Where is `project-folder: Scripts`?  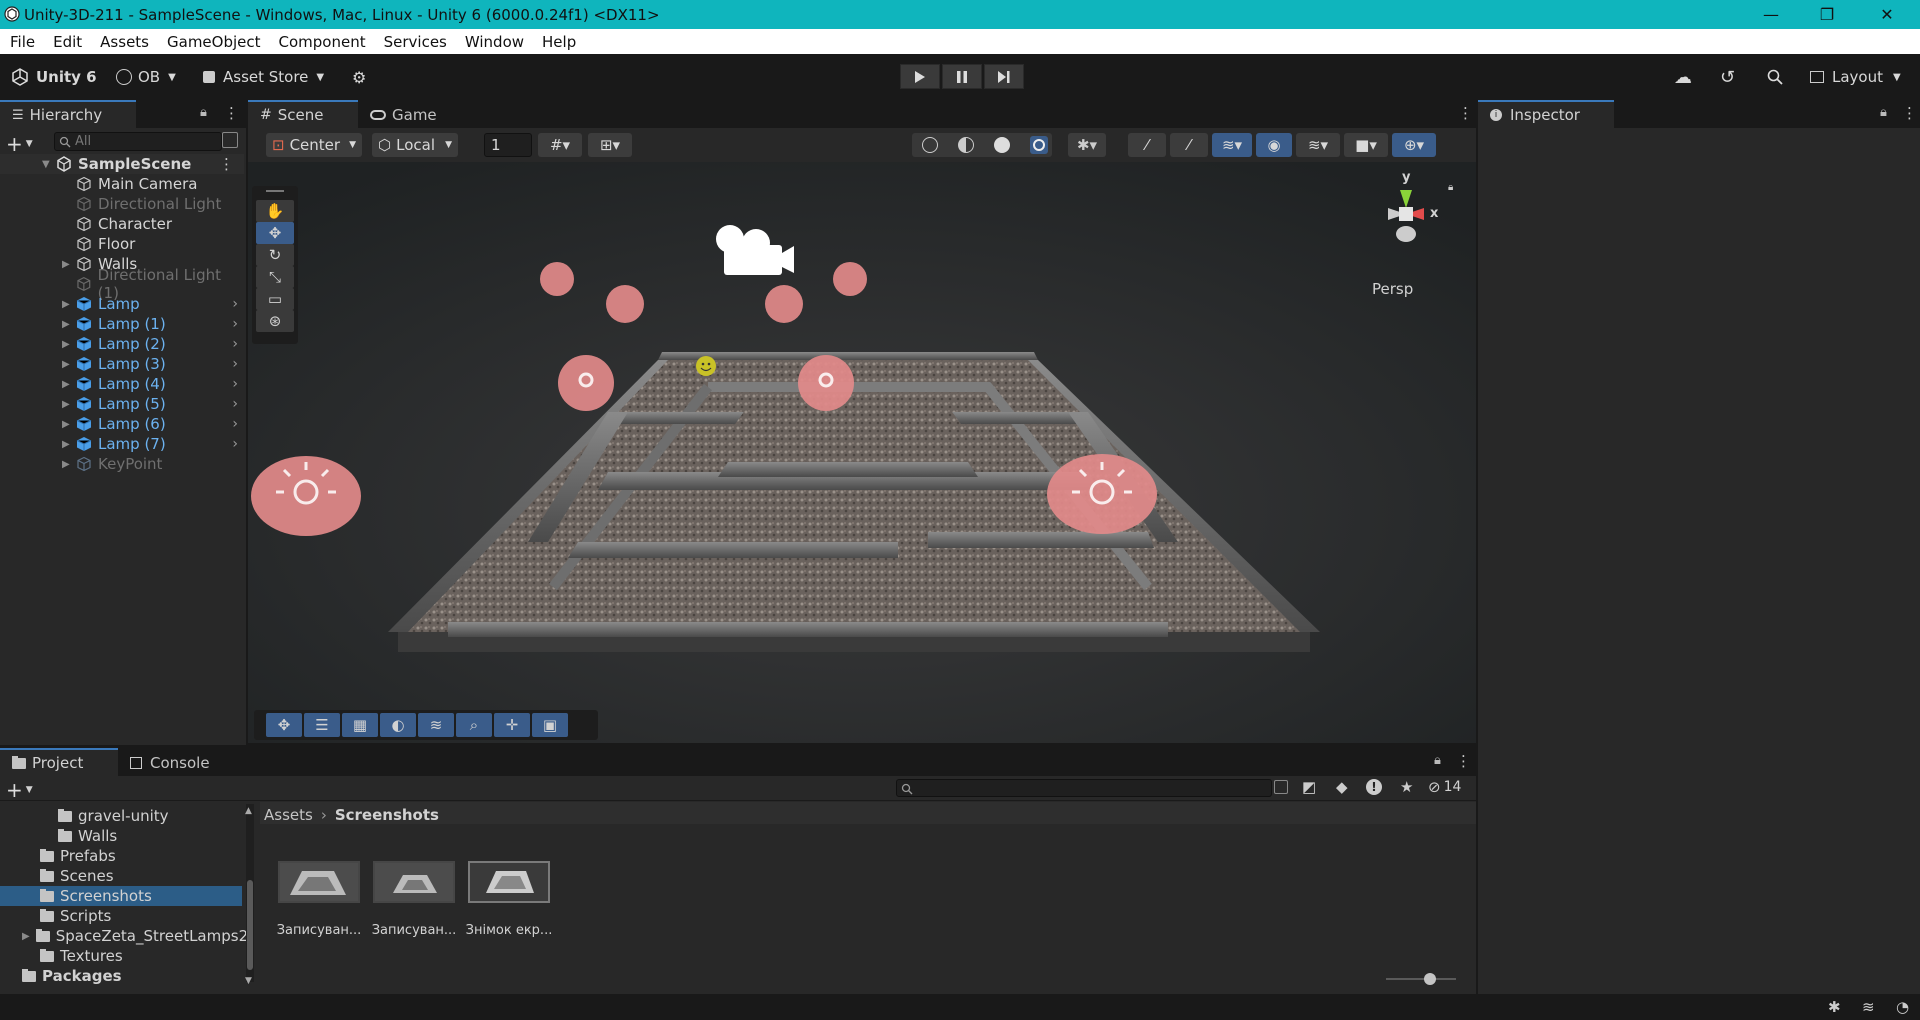 project-folder: Scripts is located at coordinates (75, 916).